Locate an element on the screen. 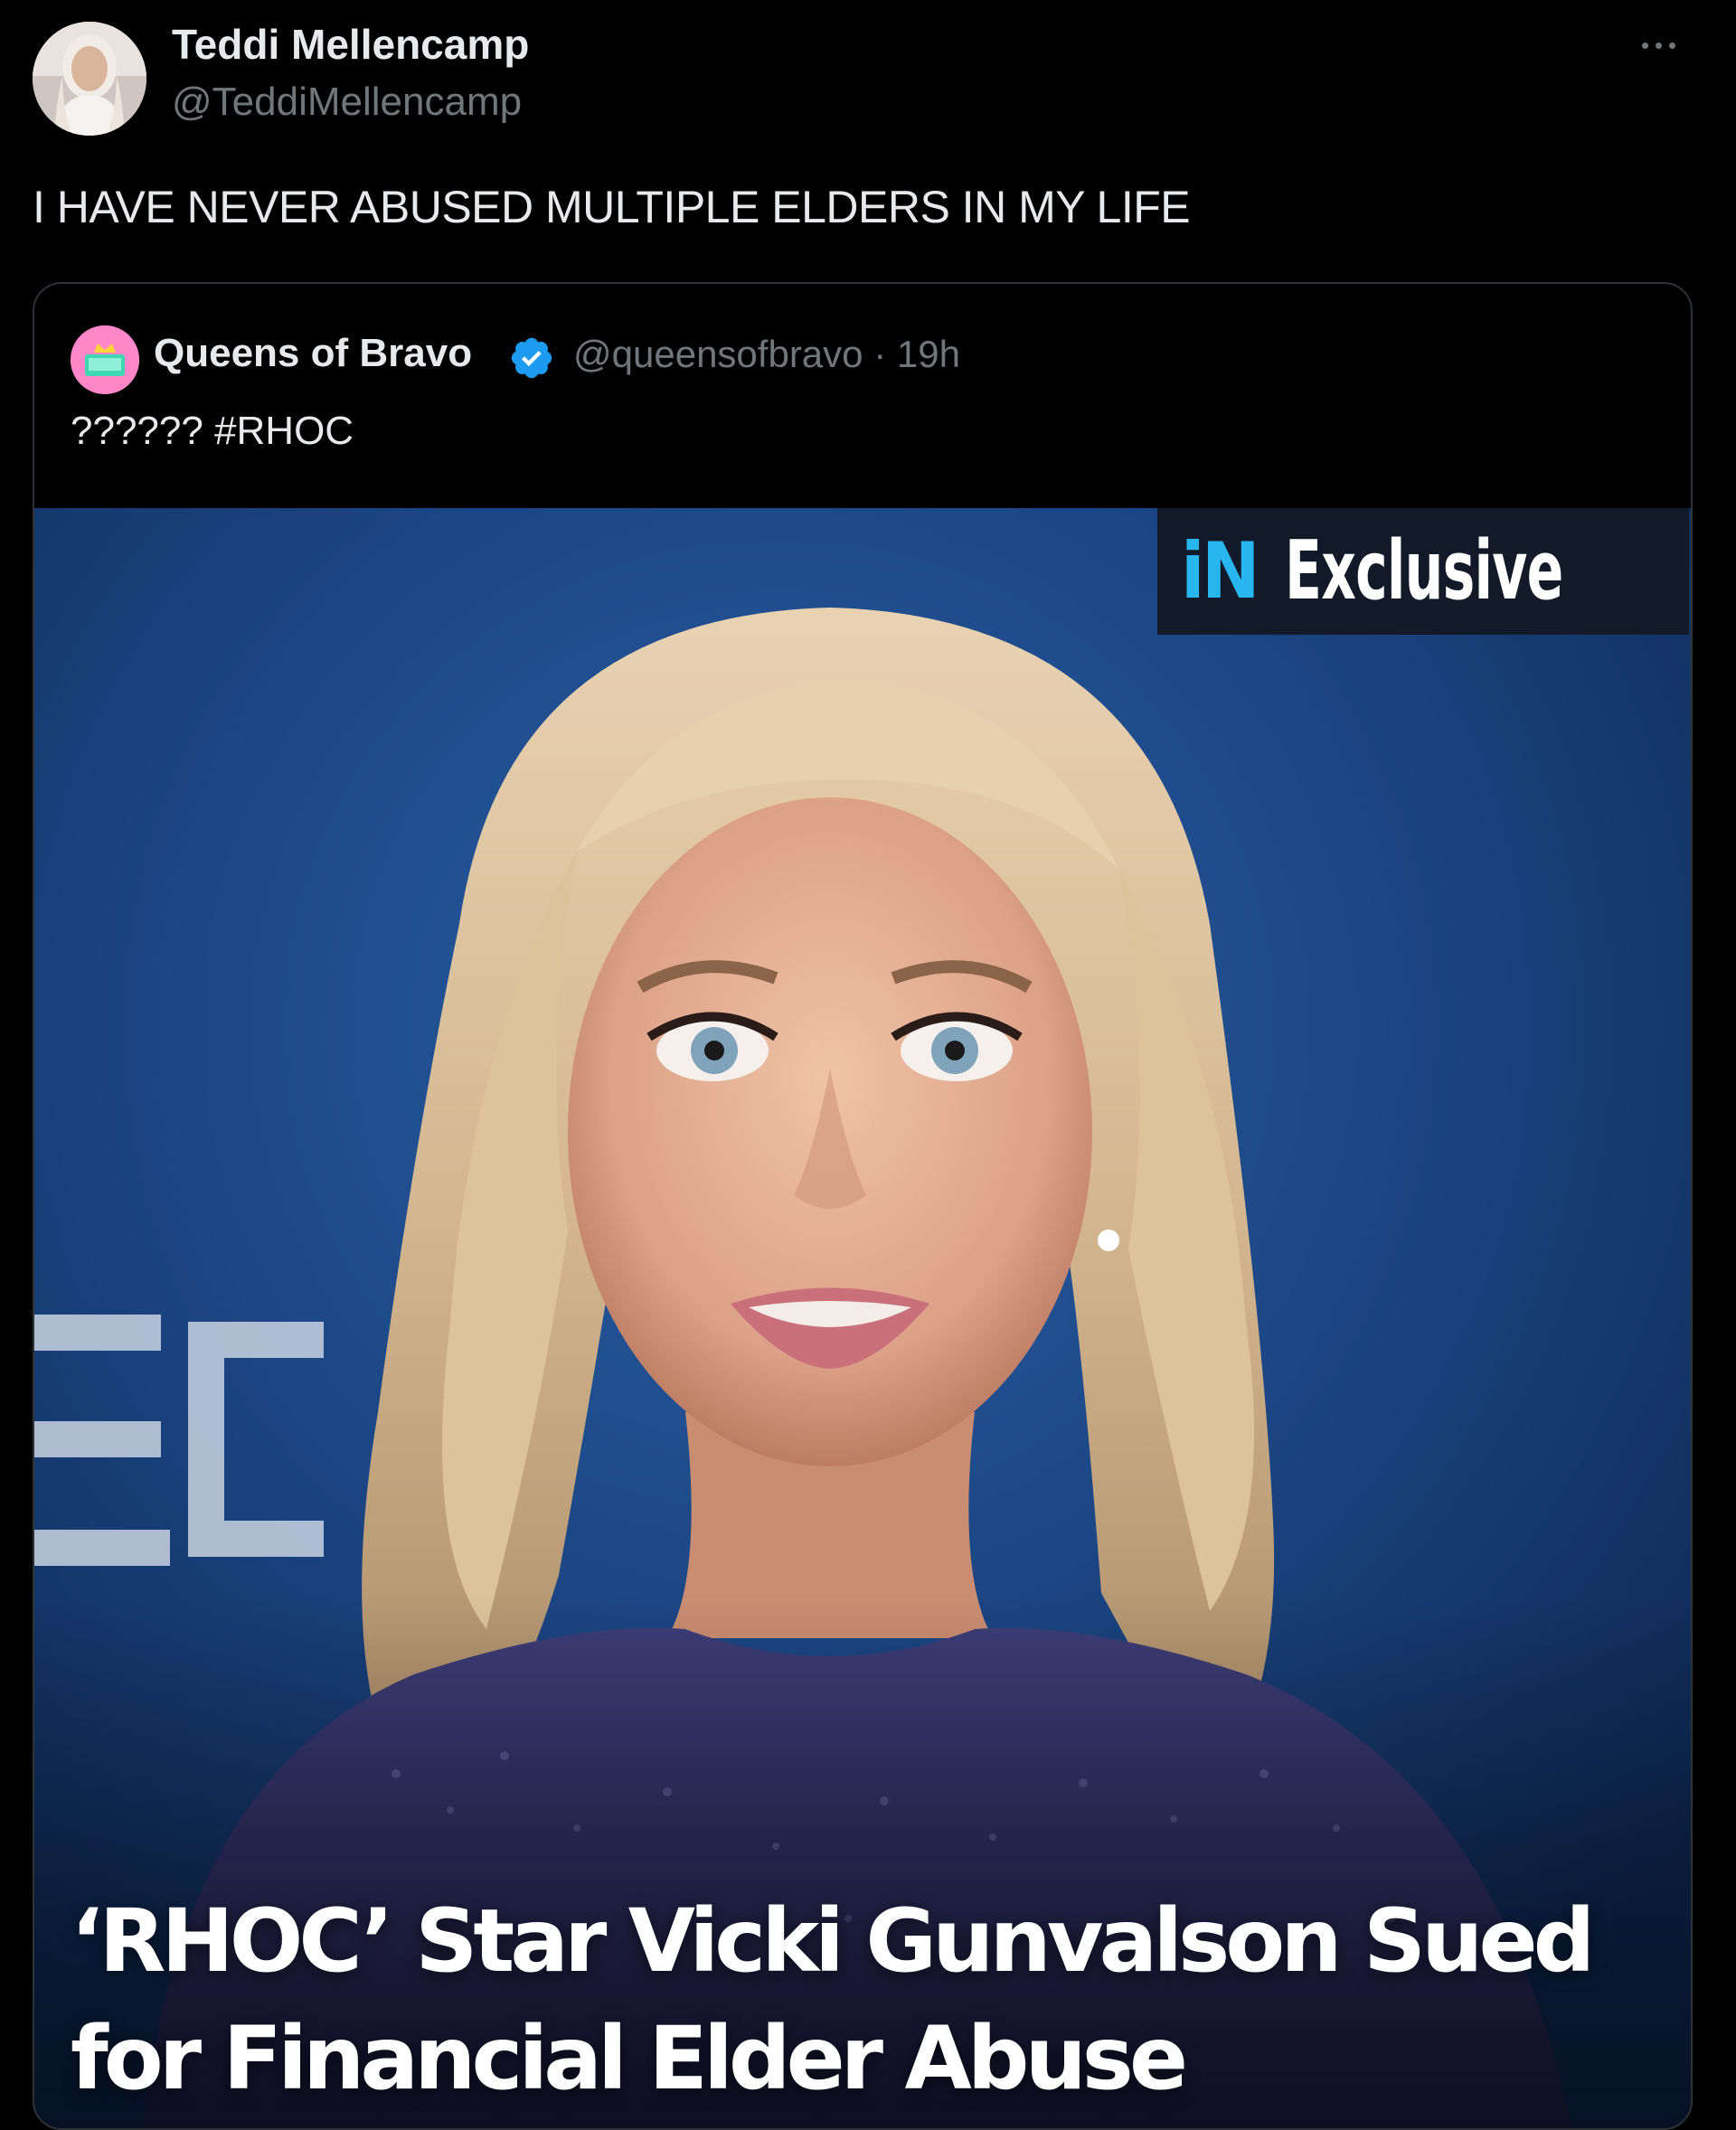 The image size is (1736, 2130). in-logo: iN is located at coordinates (1220, 571).